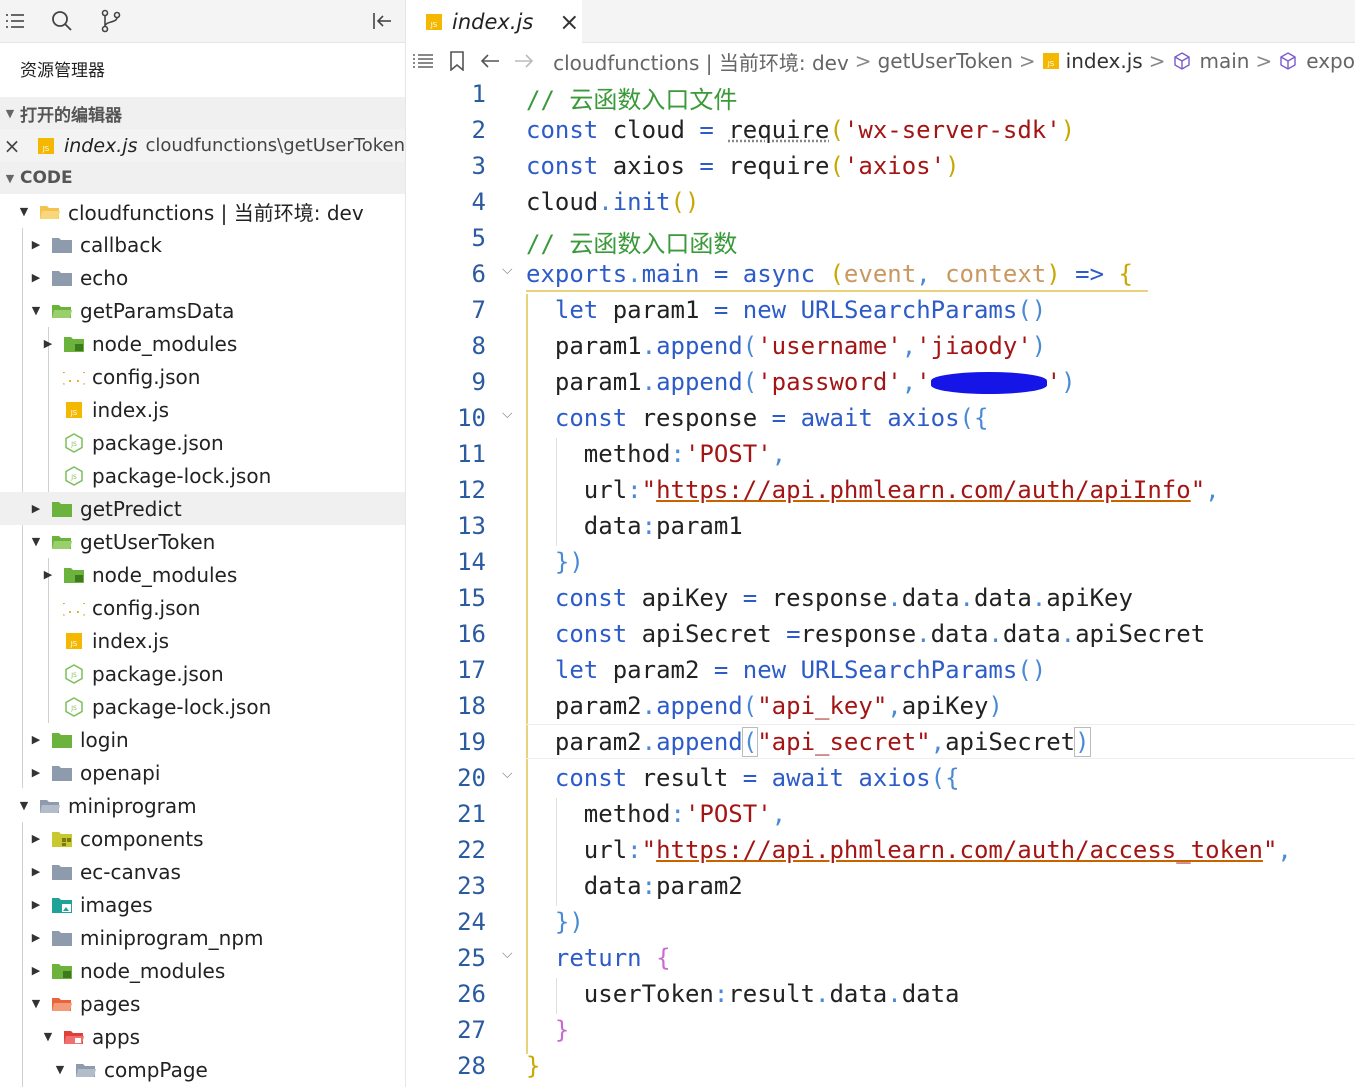 Image resolution: width=1355 pixels, height=1087 pixels. Describe the element at coordinates (494, 21) in the screenshot. I see `tab-index-js: JS index.js ×` at that location.